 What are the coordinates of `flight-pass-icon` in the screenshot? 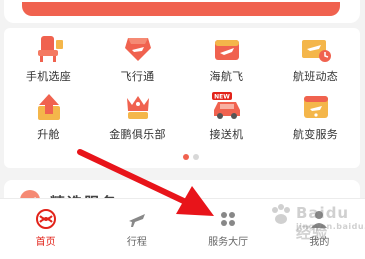 It's located at (137, 49).